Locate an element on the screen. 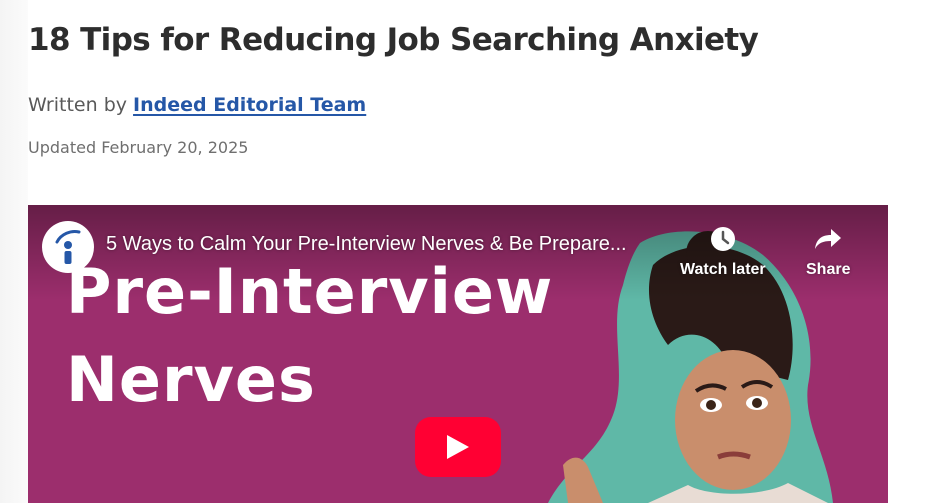 The image size is (941, 503). thumbnail-text-line2: Nerves is located at coordinates (191, 379).